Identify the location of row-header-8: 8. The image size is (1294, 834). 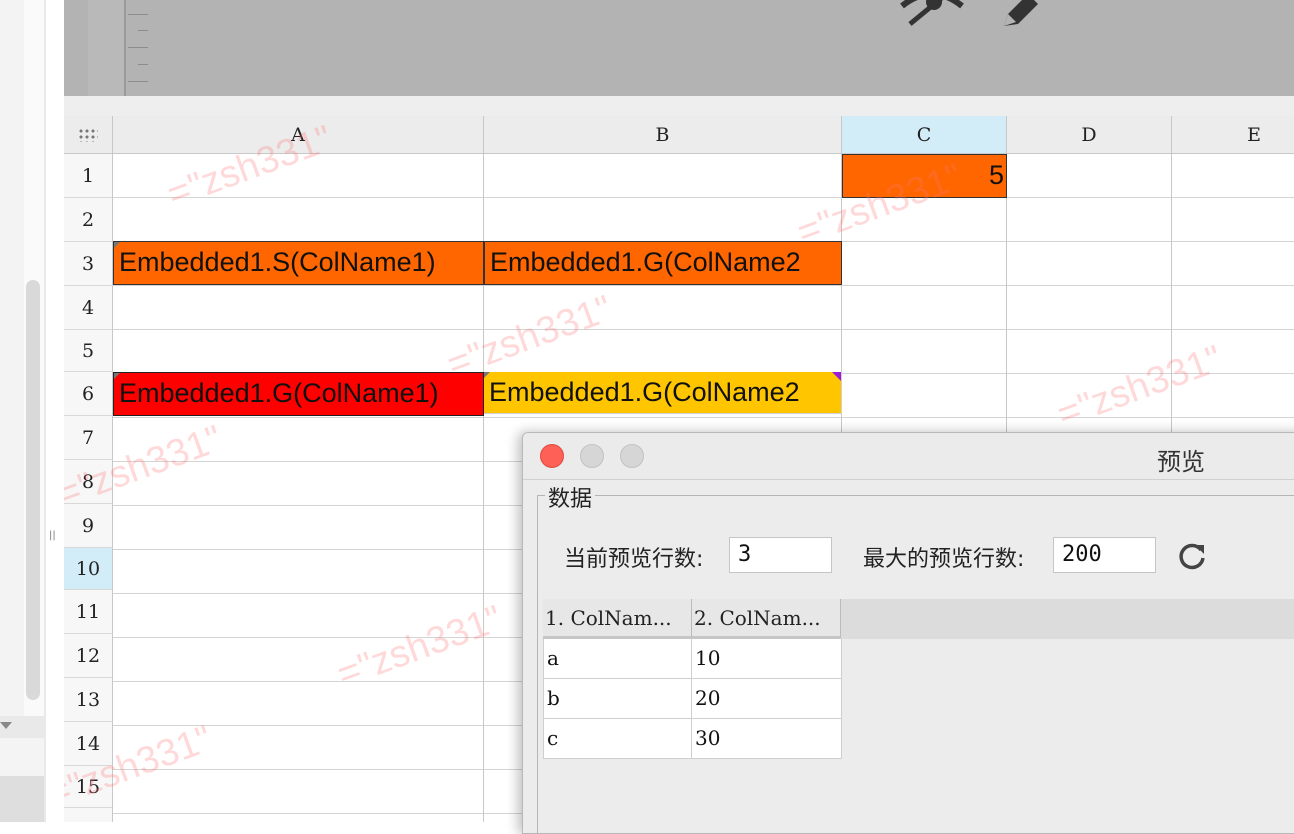
(88, 482).